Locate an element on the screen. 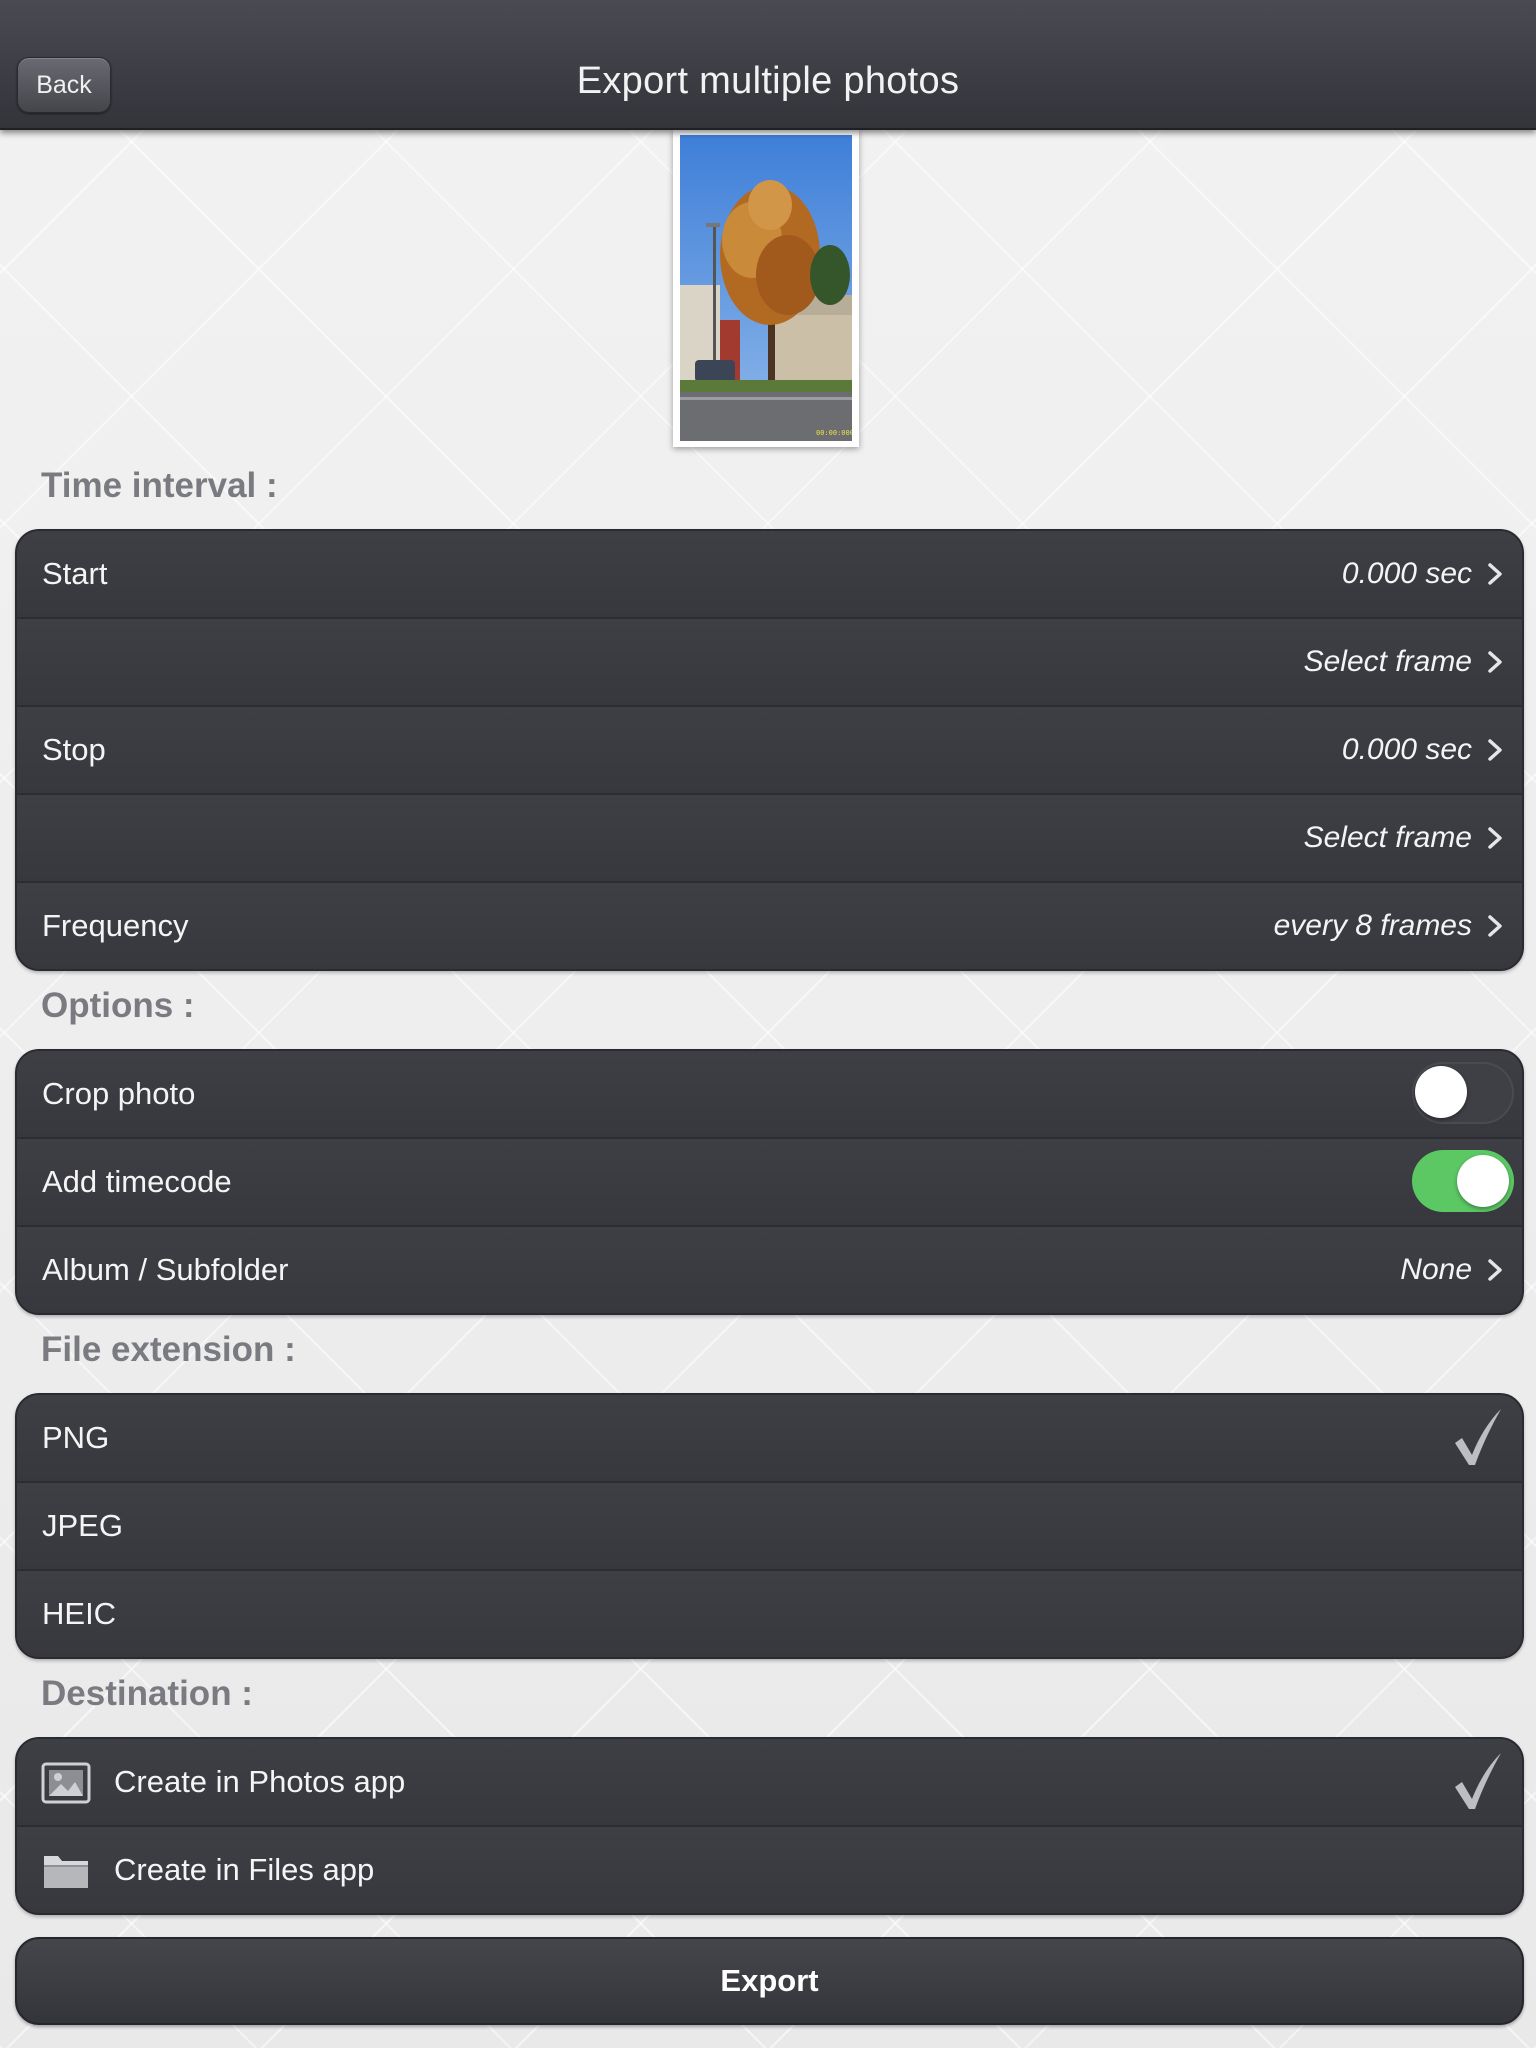 Image resolution: width=1536 pixels, height=2048 pixels. stop-select-frame: Select frame is located at coordinates (1387, 837).